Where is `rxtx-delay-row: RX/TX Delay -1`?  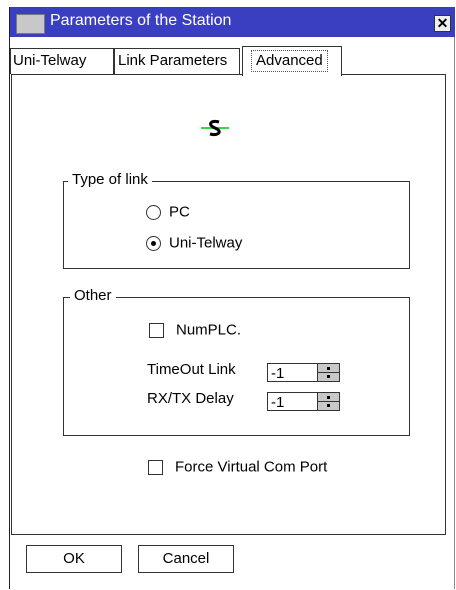 rxtx-delay-row: RX/TX Delay -1 is located at coordinates (243, 400).